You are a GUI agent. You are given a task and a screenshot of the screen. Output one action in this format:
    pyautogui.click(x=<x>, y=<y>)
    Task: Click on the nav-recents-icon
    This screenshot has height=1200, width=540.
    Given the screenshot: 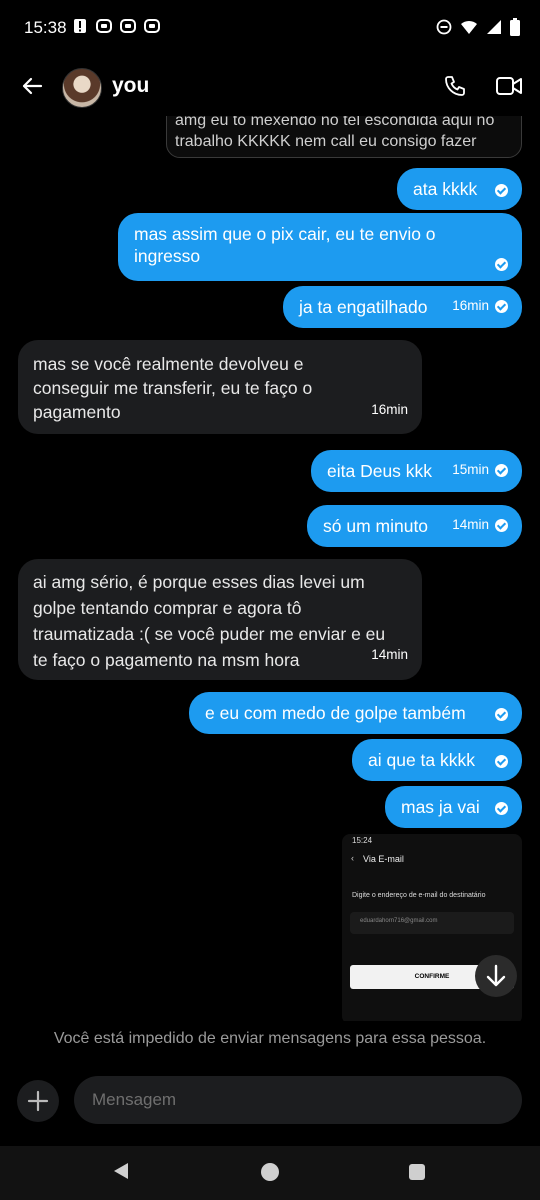 What is the action you would take?
    pyautogui.click(x=417, y=1172)
    